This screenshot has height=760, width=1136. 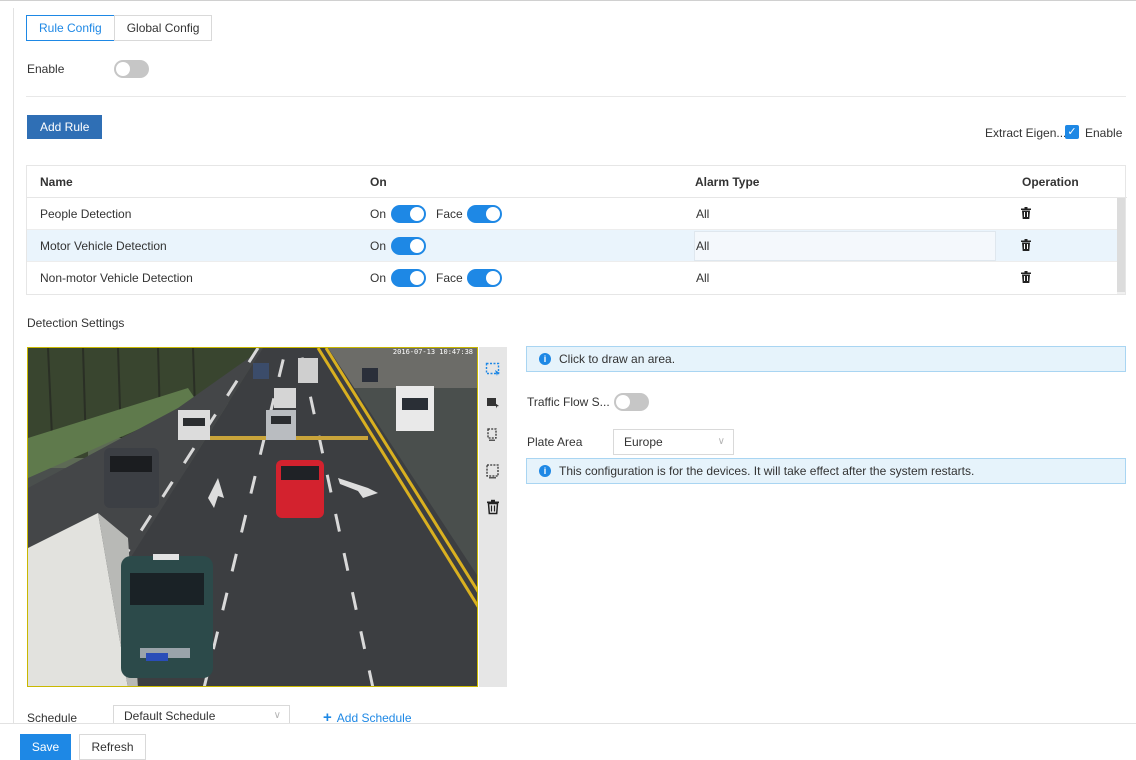 What do you see at coordinates (70, 28) in the screenshot?
I see `tab-rule-config: Rule Config` at bounding box center [70, 28].